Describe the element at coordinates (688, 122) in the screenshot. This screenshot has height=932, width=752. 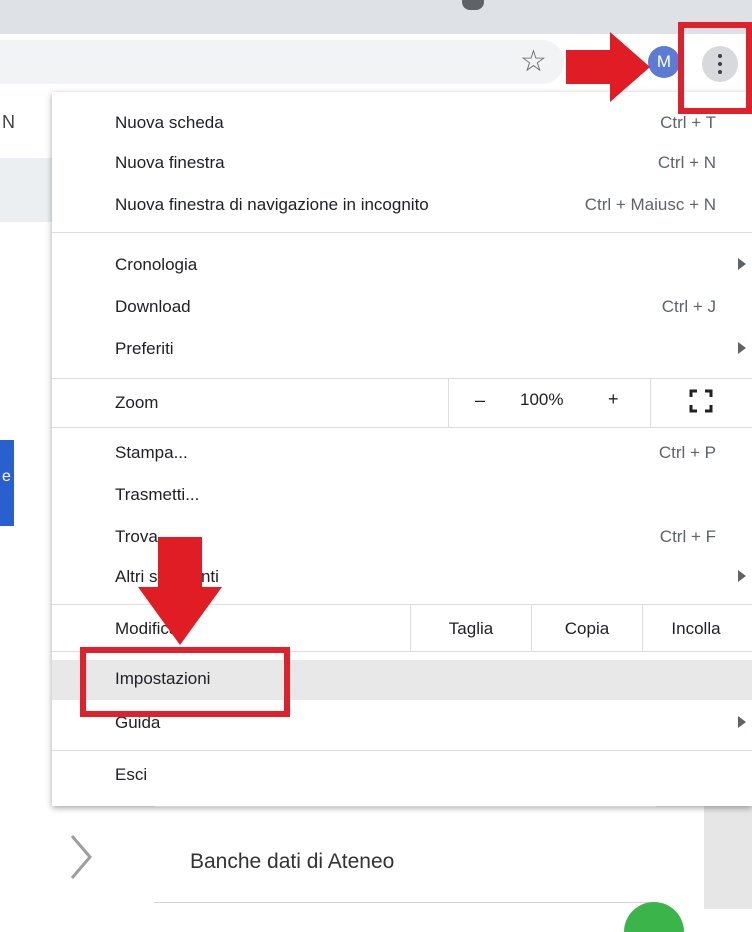
I see `menu-item-shortcut: Ctrl + T` at that location.